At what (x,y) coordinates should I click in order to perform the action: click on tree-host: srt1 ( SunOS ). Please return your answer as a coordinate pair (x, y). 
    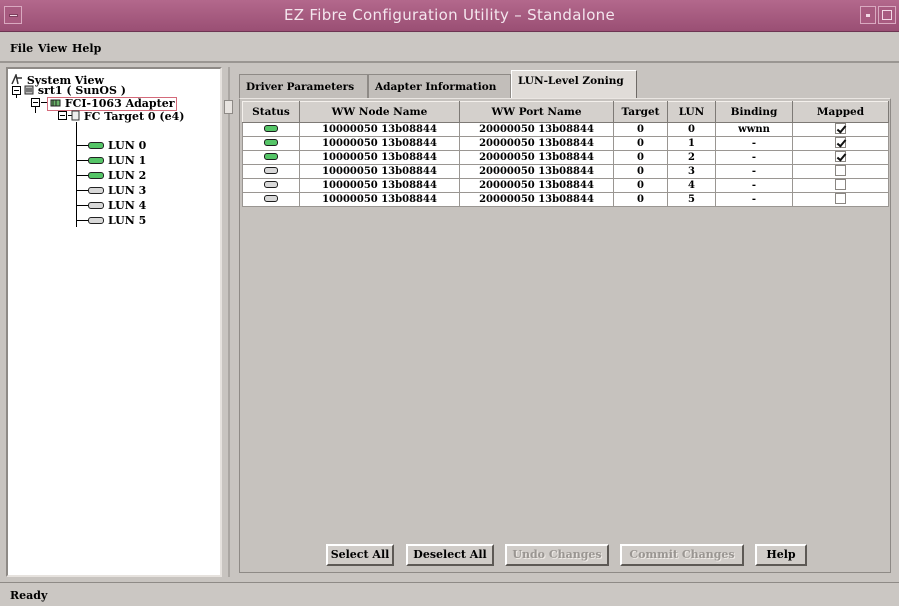
    Looking at the image, I should click on (75, 91).